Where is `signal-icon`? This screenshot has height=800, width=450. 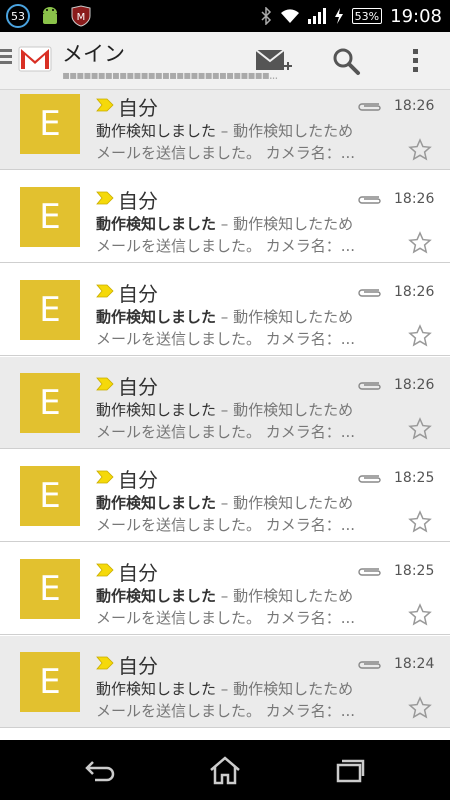
signal-icon is located at coordinates (316, 16).